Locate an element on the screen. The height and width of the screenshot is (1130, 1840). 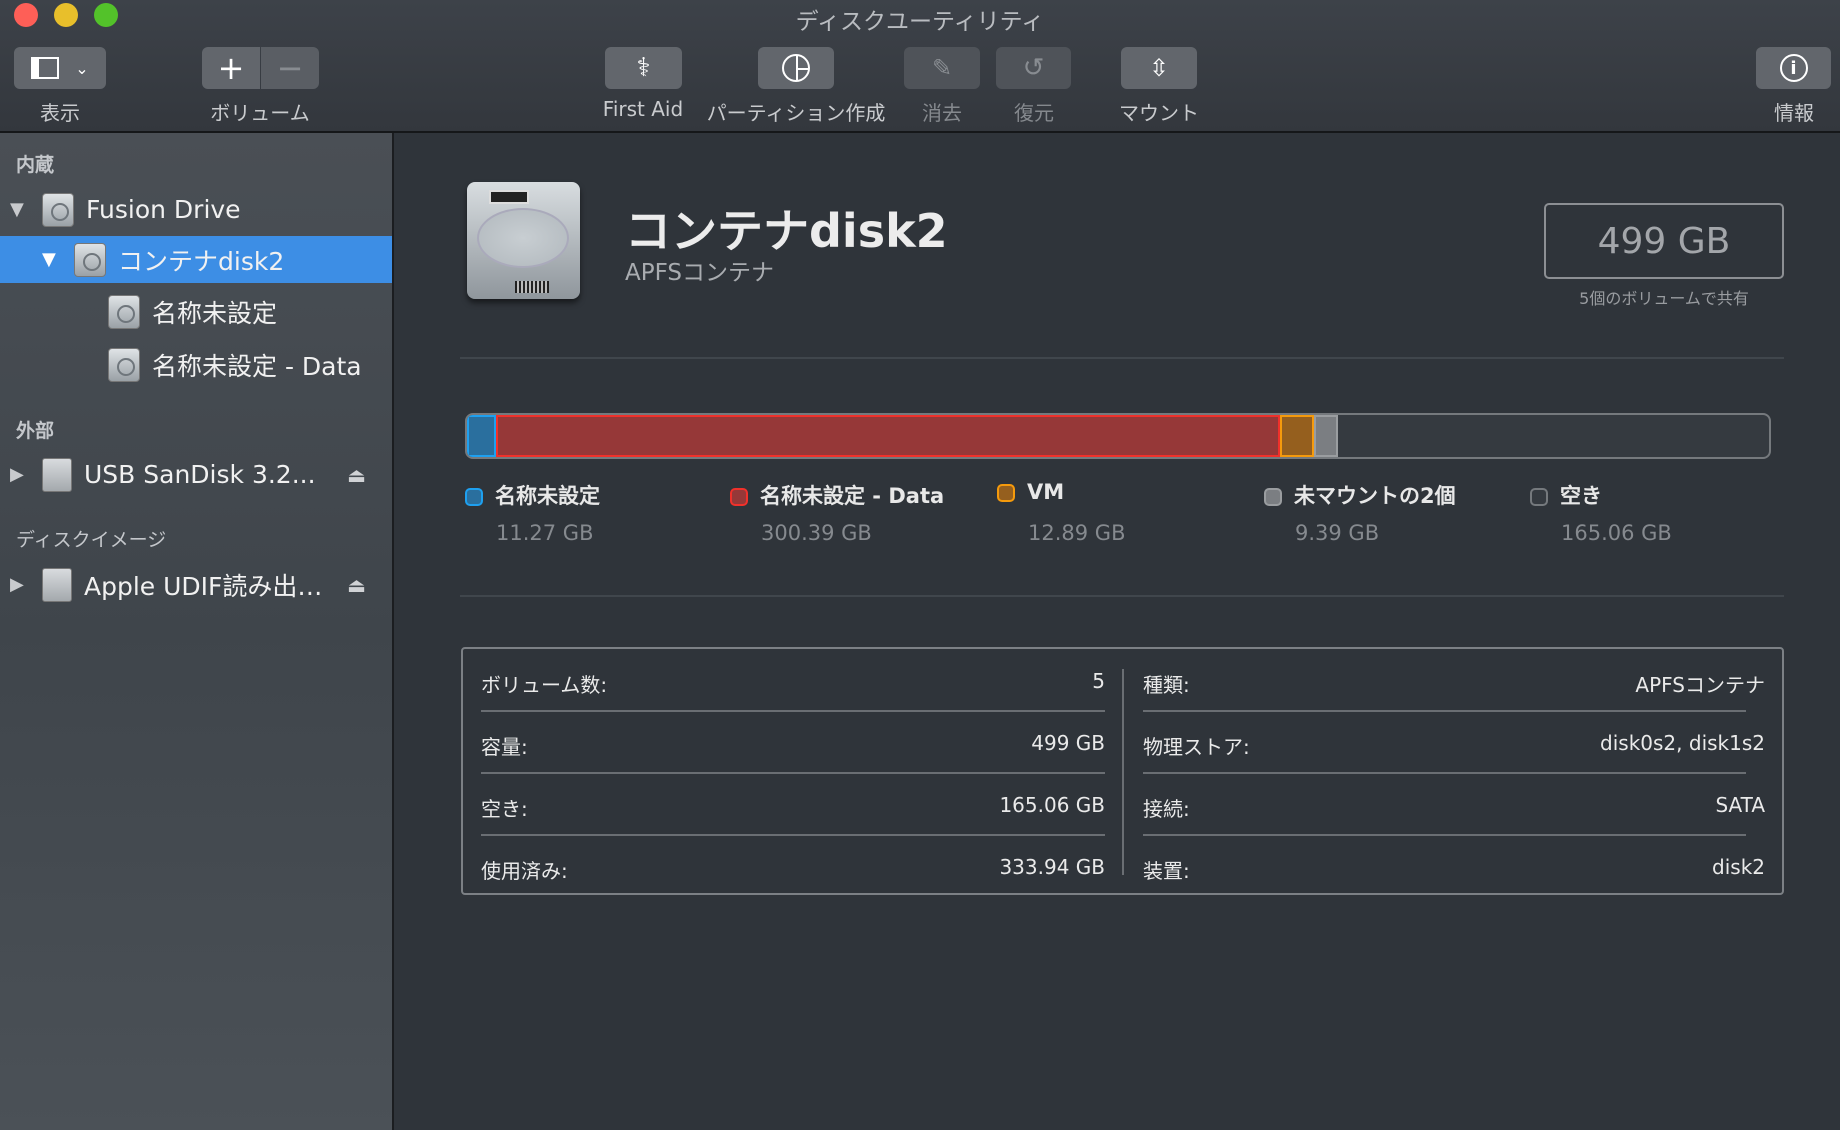
info-key: 種類: is located at coordinates (1166, 685).